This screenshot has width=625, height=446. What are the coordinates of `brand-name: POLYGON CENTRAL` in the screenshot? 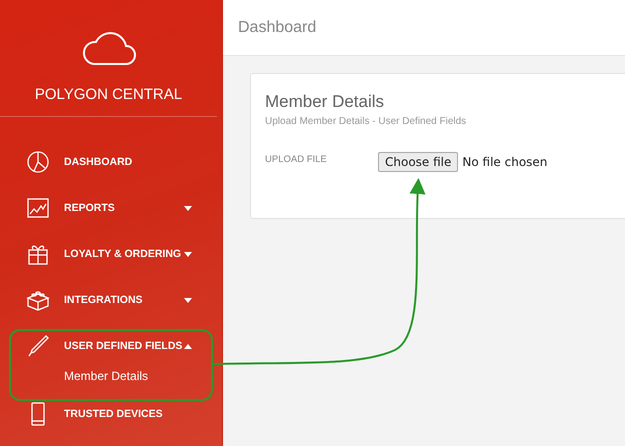 It's located at (108, 94).